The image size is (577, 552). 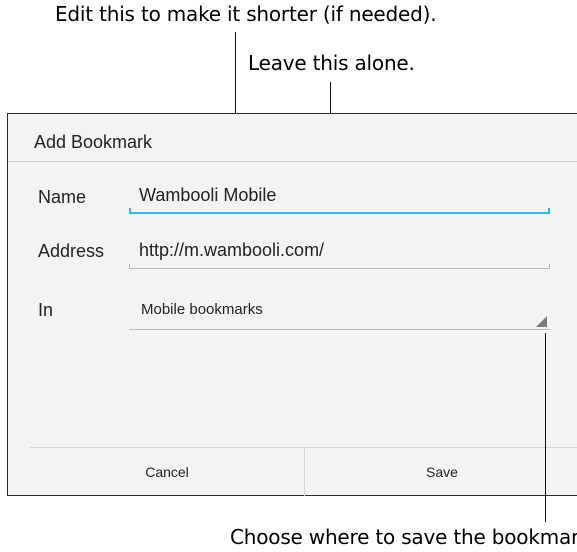 I want to click on address-label: Address, so click(x=71, y=251).